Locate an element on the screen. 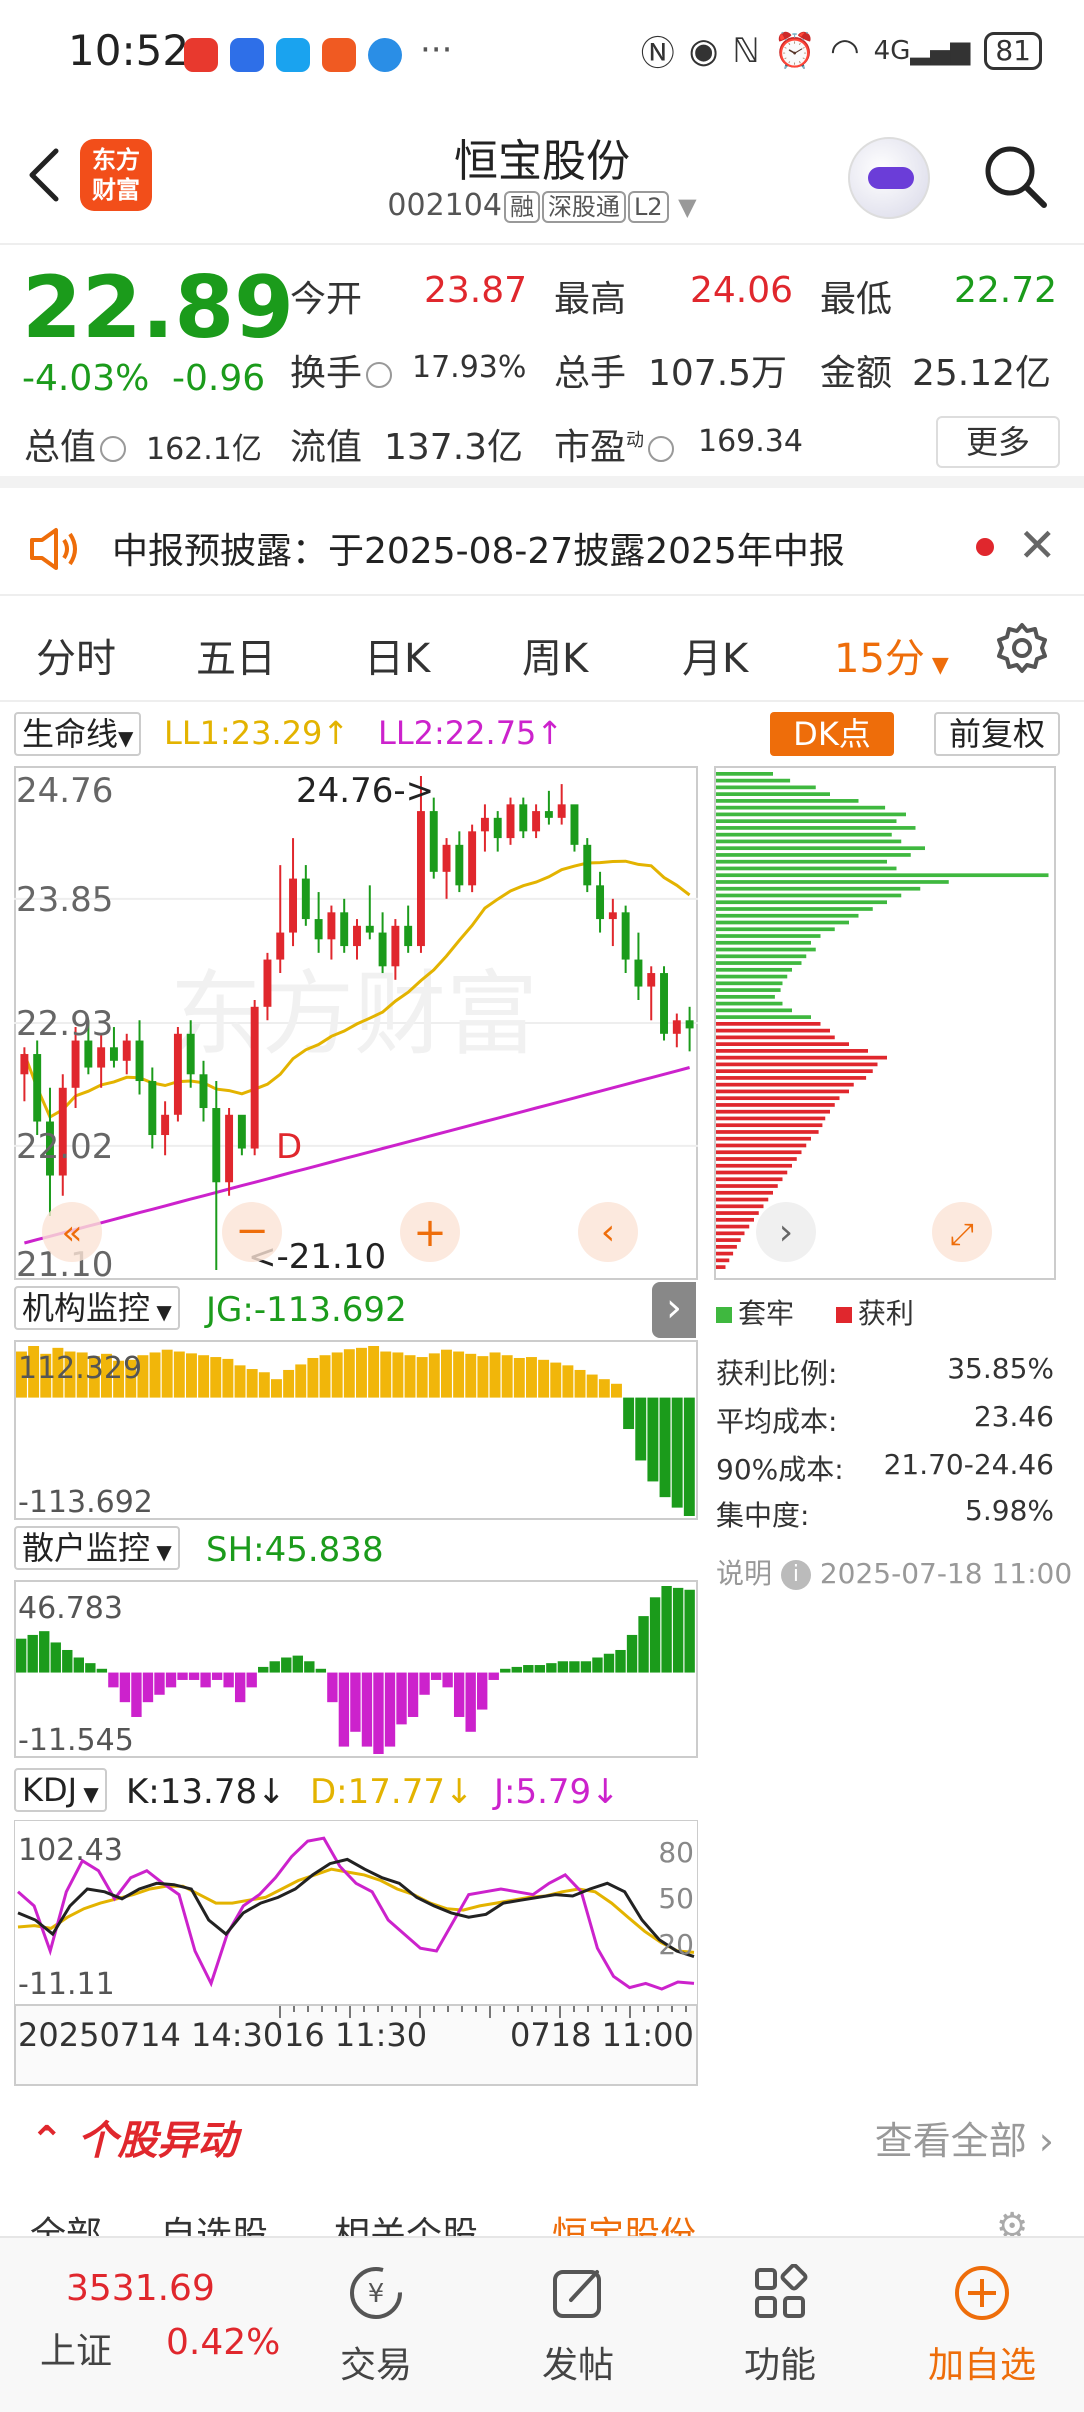  tab-intraday: 分时 is located at coordinates (76, 655).